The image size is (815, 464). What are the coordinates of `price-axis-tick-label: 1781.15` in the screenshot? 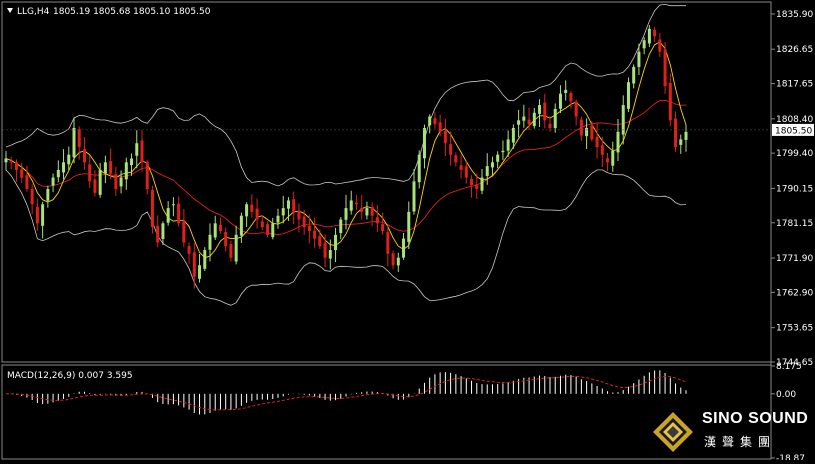 It's located at (794, 224).